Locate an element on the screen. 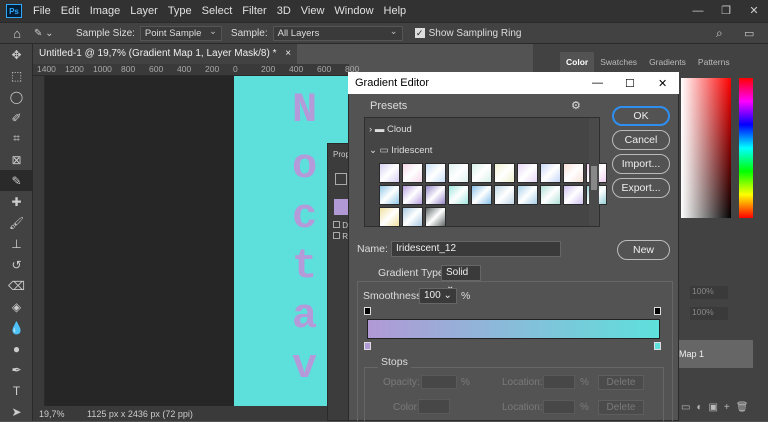  blur-tool-icon: 💧 is located at coordinates (16, 327).